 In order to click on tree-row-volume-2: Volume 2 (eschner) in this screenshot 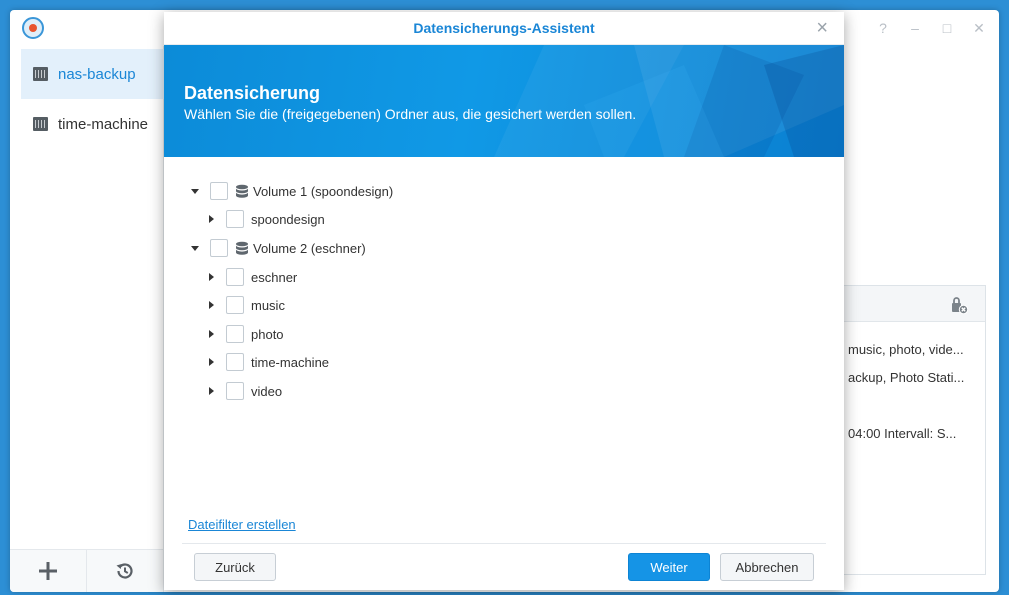, I will do `click(277, 248)`.